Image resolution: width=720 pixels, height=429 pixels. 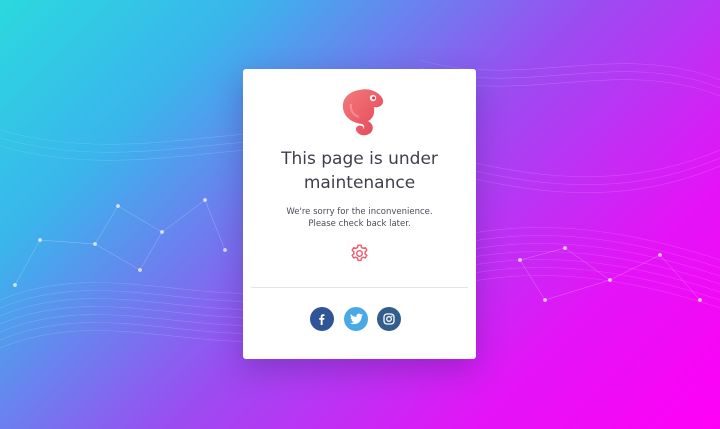 I want to click on gear-icon, so click(x=359, y=253).